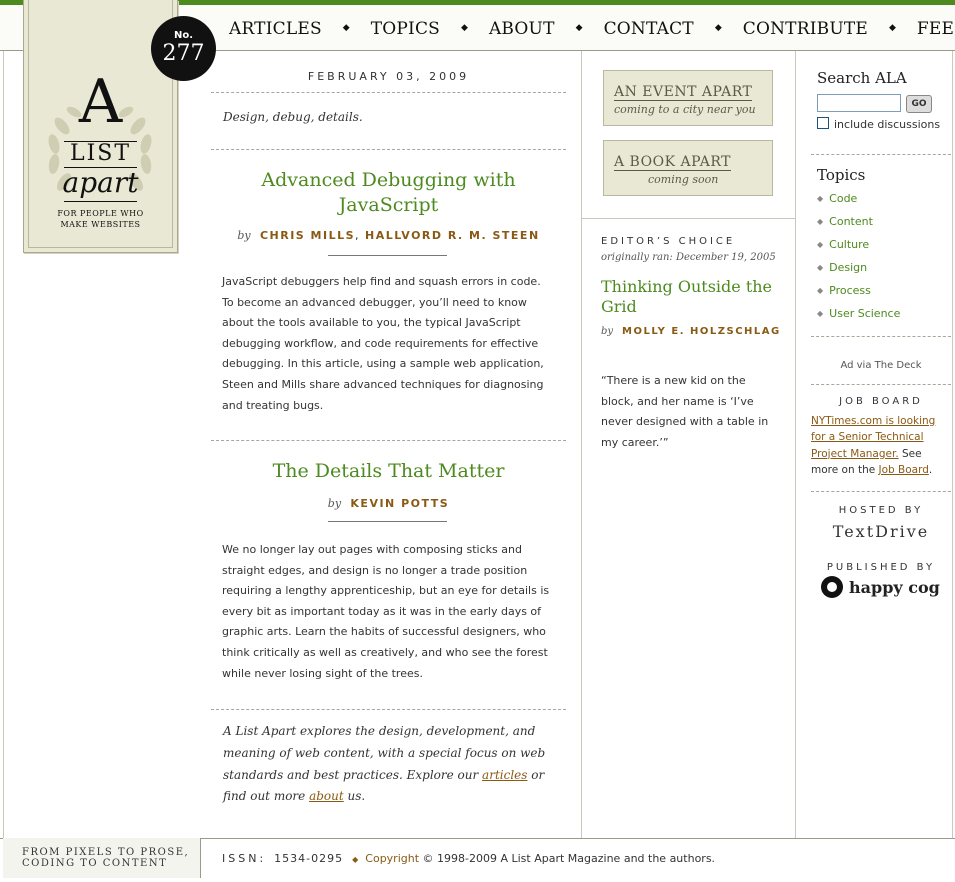 The image size is (955, 882). Describe the element at coordinates (307, 235) in the screenshot. I see `author-link: CHRIS MILLS` at that location.